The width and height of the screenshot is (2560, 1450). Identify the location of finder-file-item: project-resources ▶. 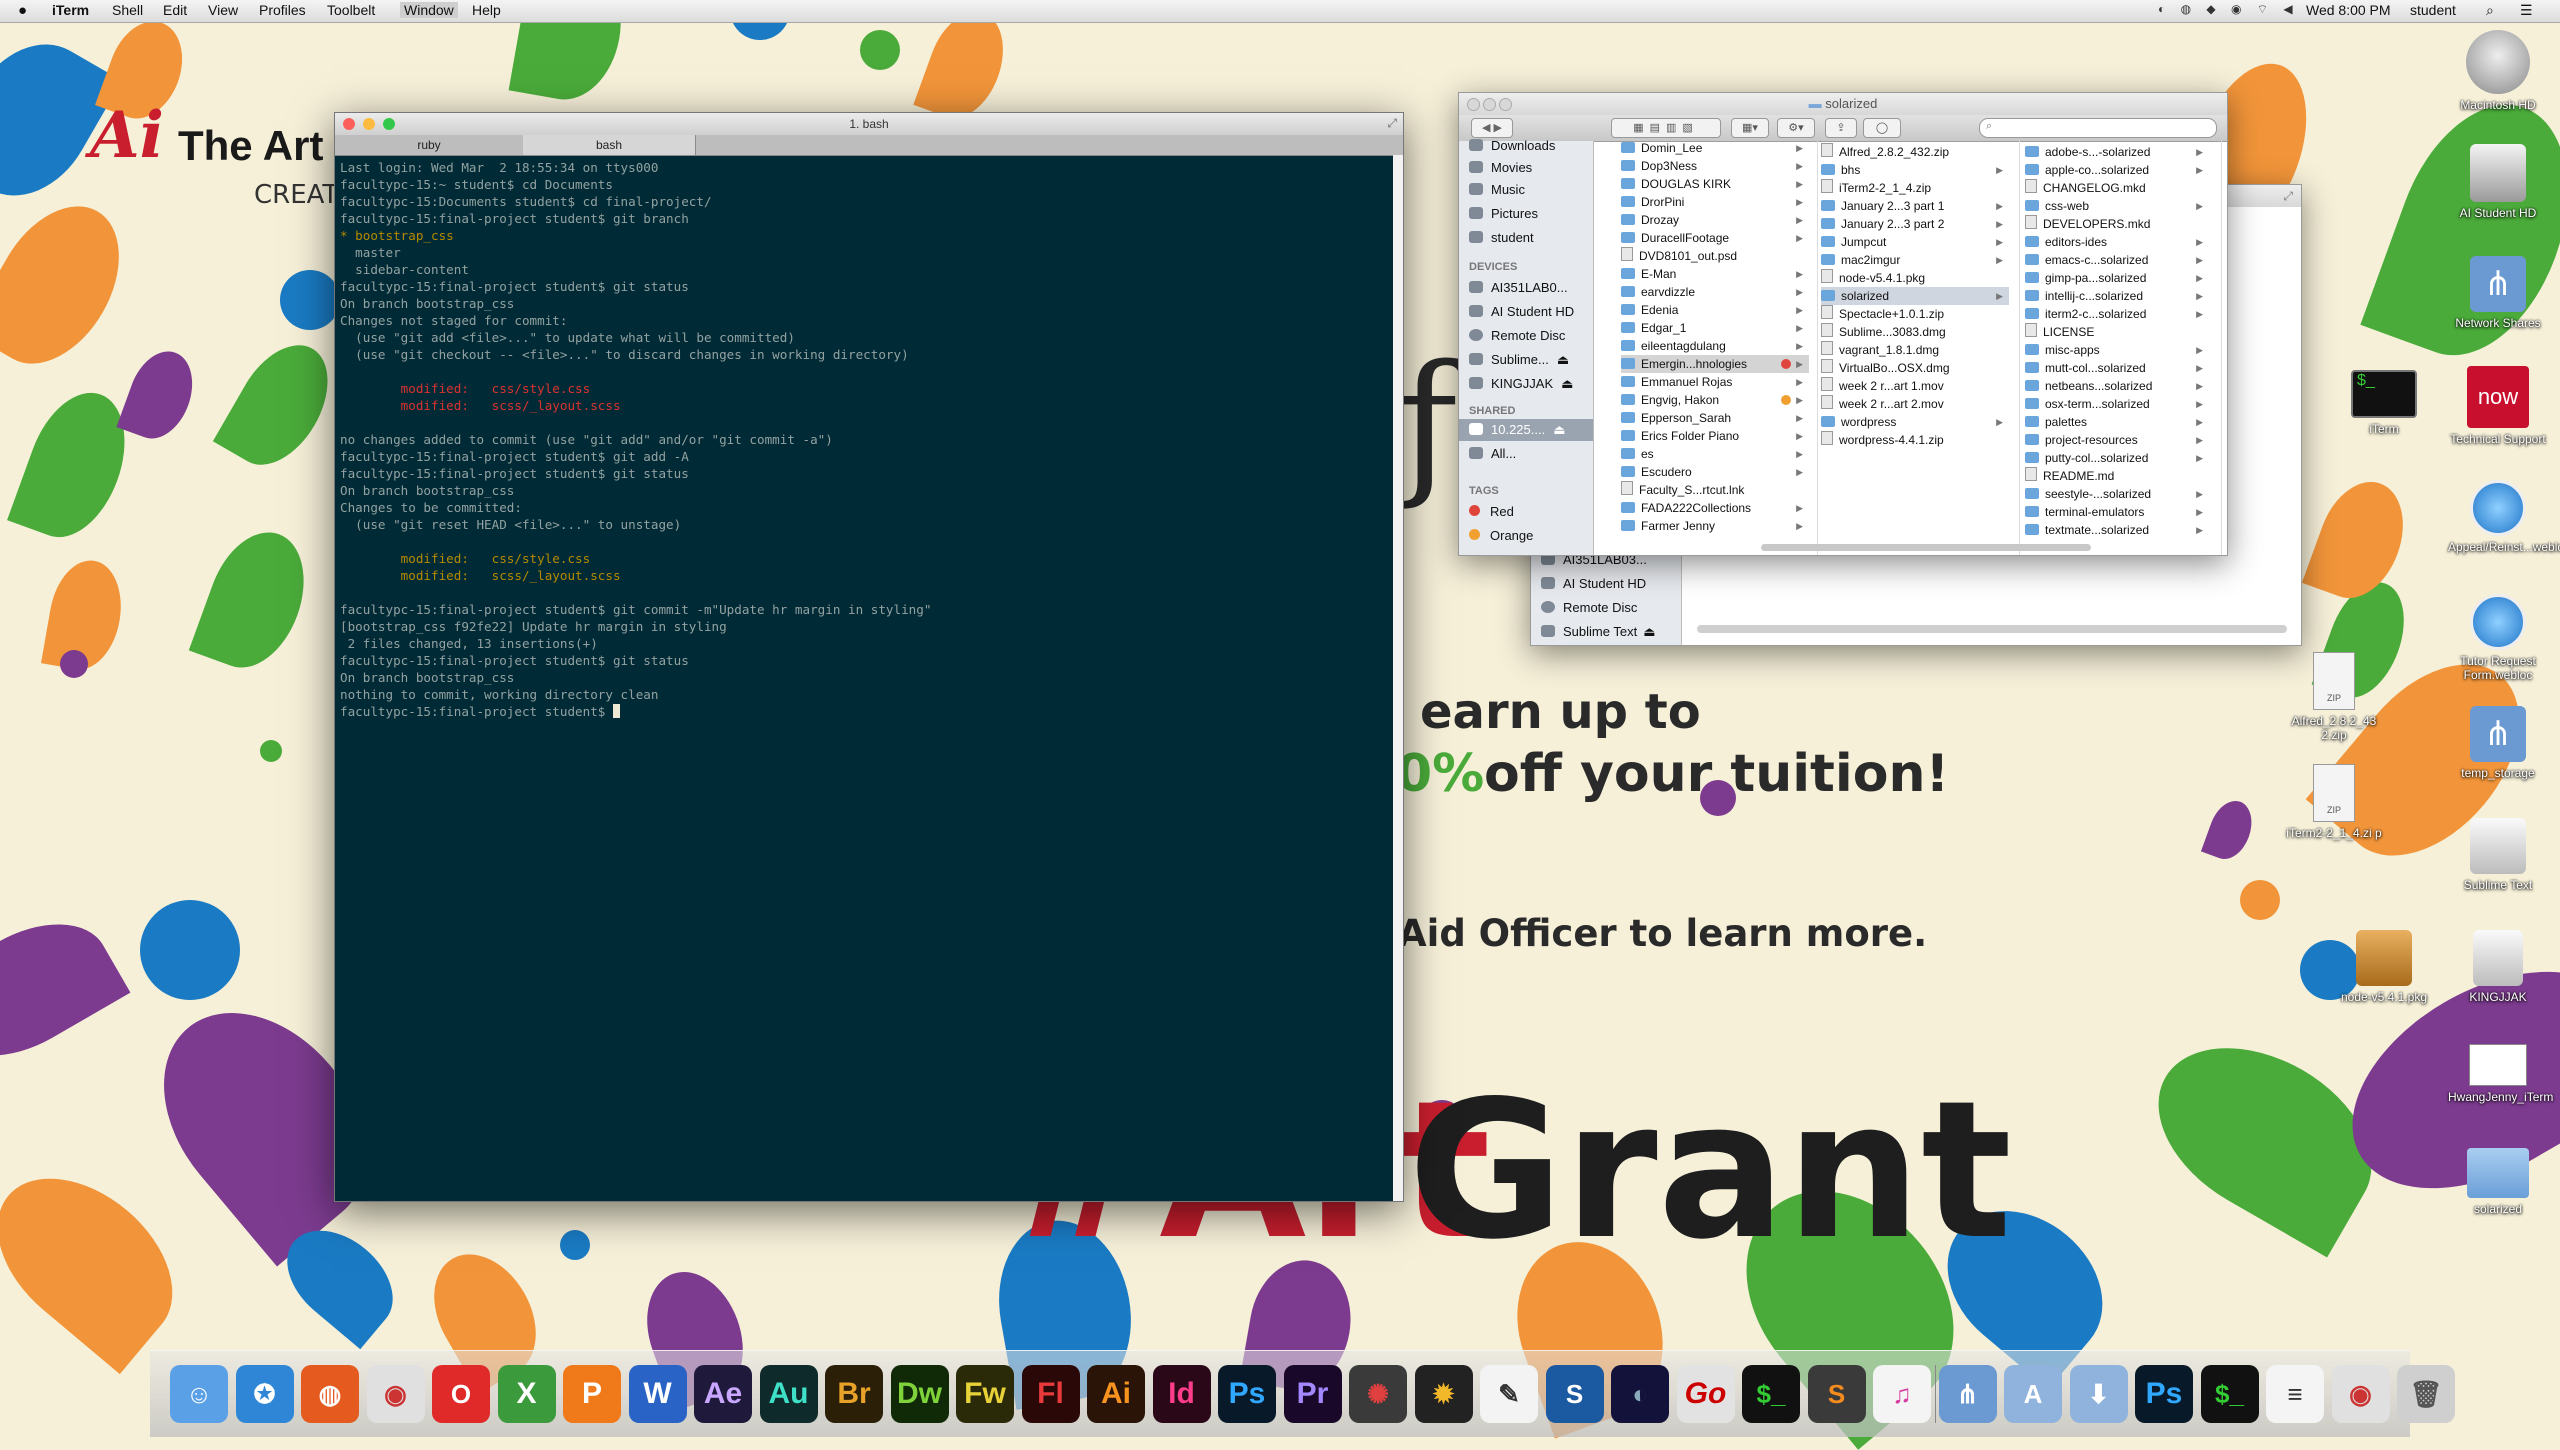
(2117, 440).